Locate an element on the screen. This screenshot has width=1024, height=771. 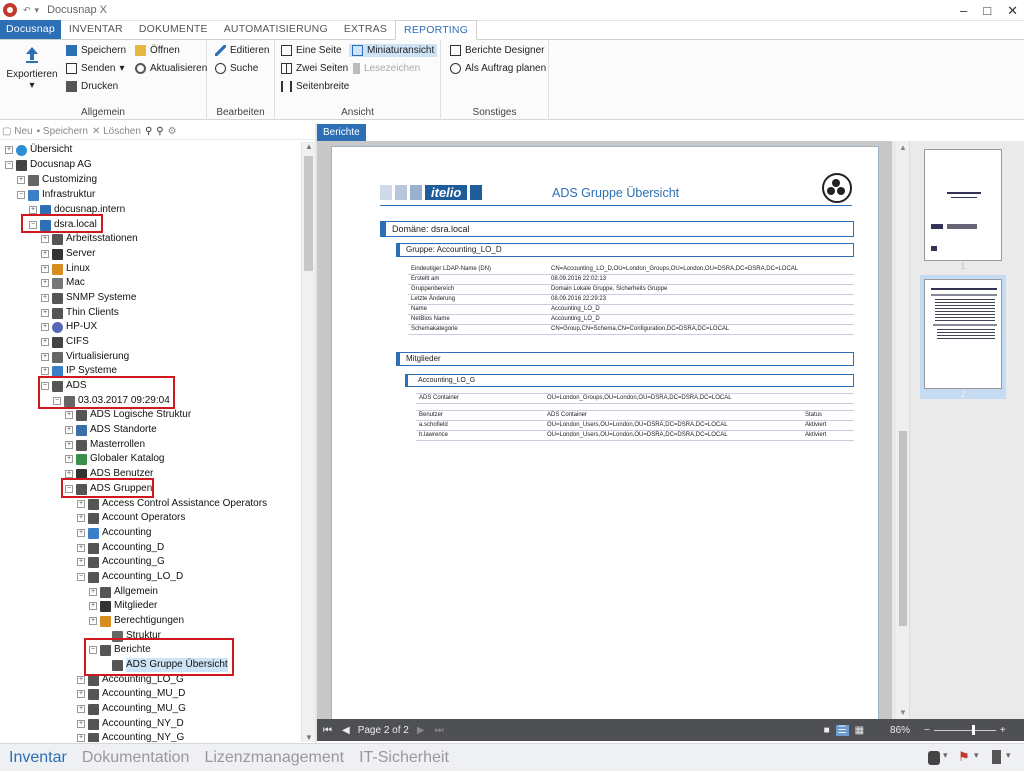
edit-button: Editieren is located at coordinates (242, 50).